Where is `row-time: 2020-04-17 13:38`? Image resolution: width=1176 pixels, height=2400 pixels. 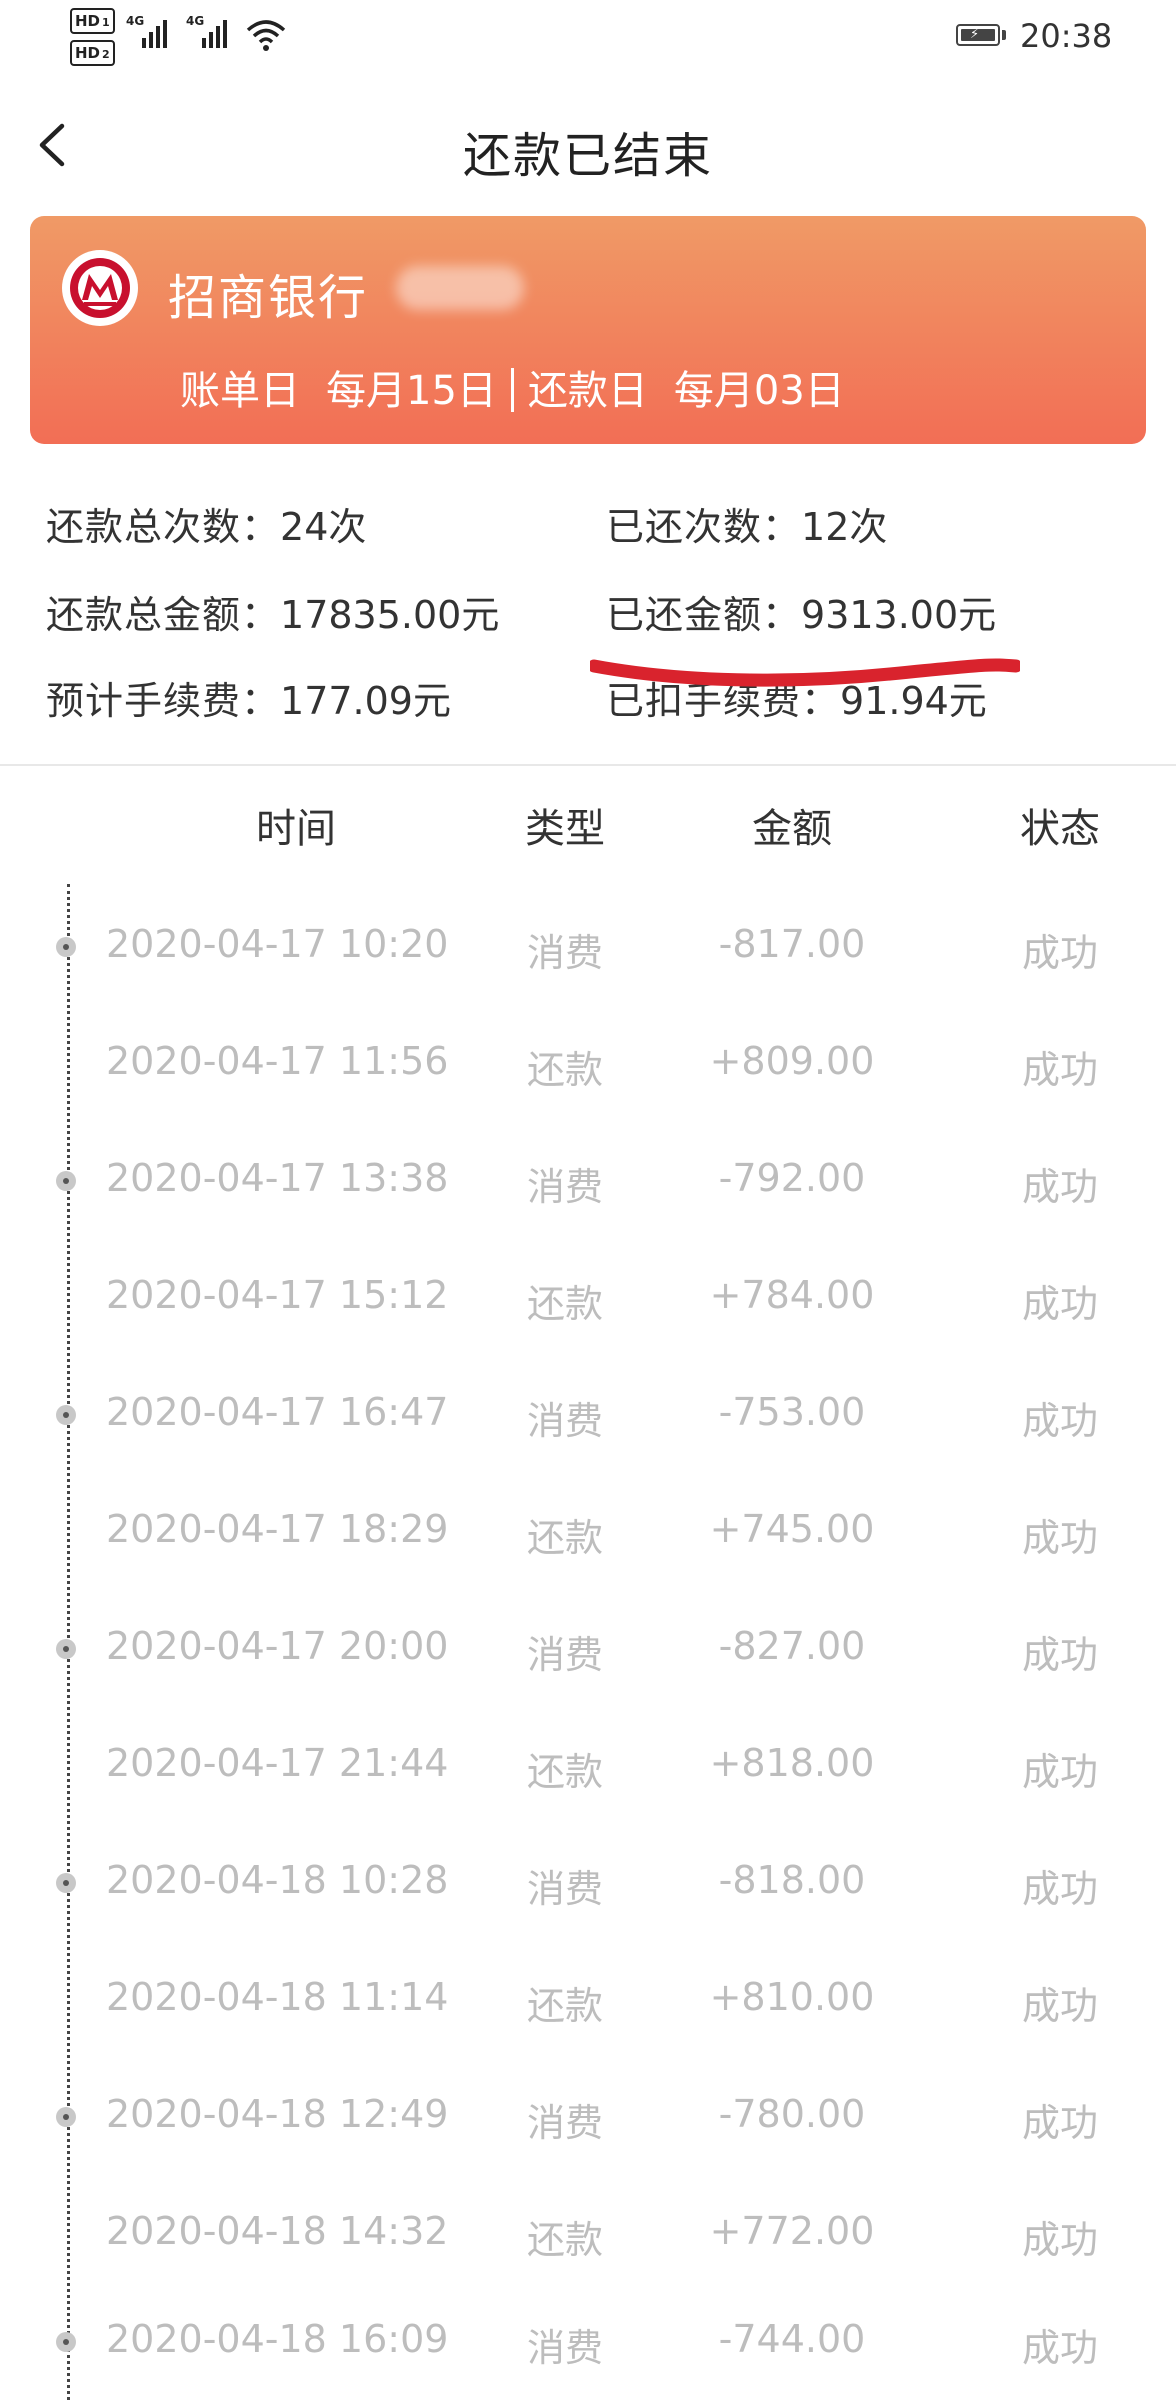 row-time: 2020-04-17 13:38 is located at coordinates (277, 1178).